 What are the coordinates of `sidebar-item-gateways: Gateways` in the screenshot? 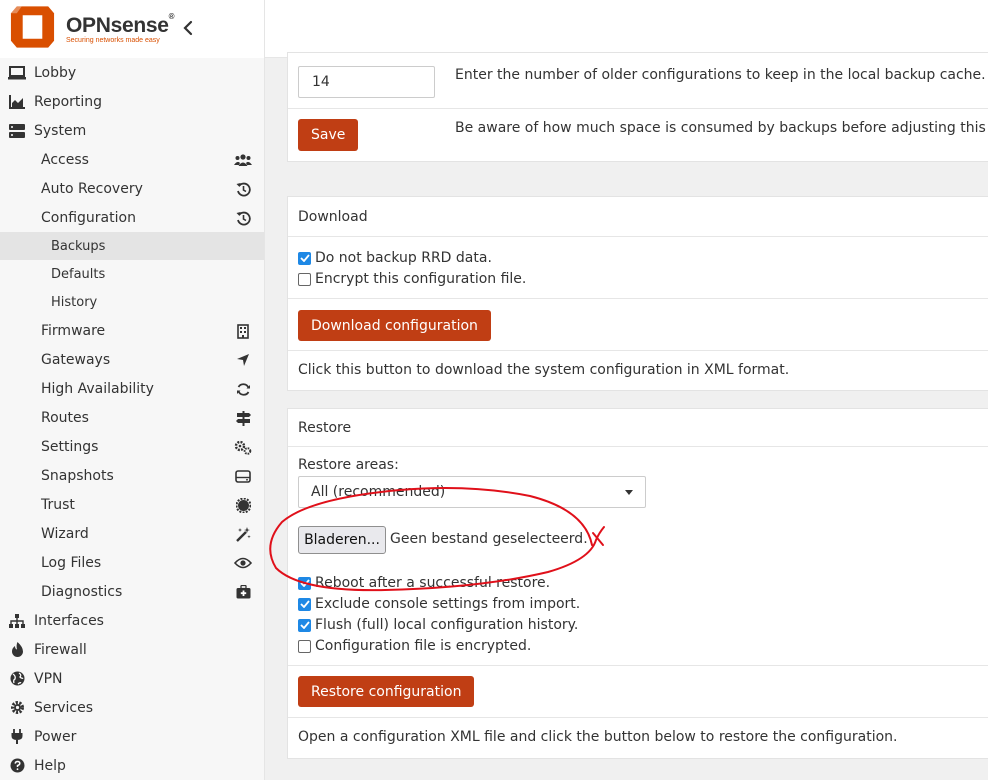 It's located at (132, 359).